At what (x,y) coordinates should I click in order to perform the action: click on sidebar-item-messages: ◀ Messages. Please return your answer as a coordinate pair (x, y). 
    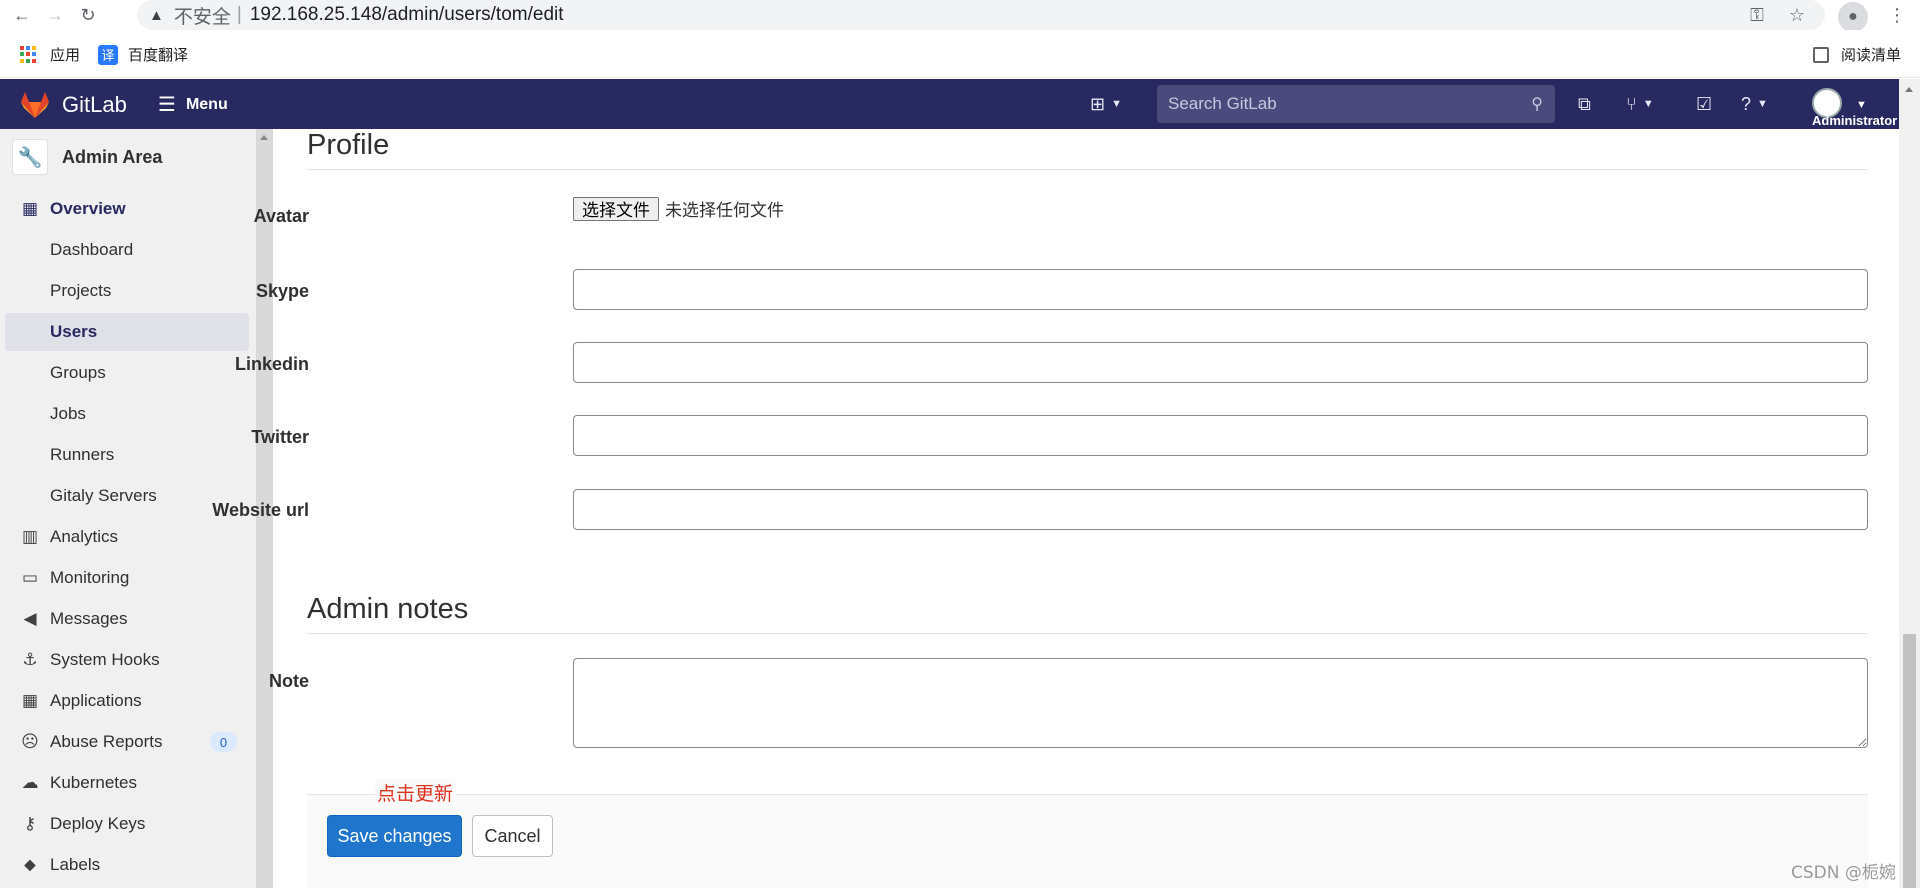
    Looking at the image, I should click on (127, 619).